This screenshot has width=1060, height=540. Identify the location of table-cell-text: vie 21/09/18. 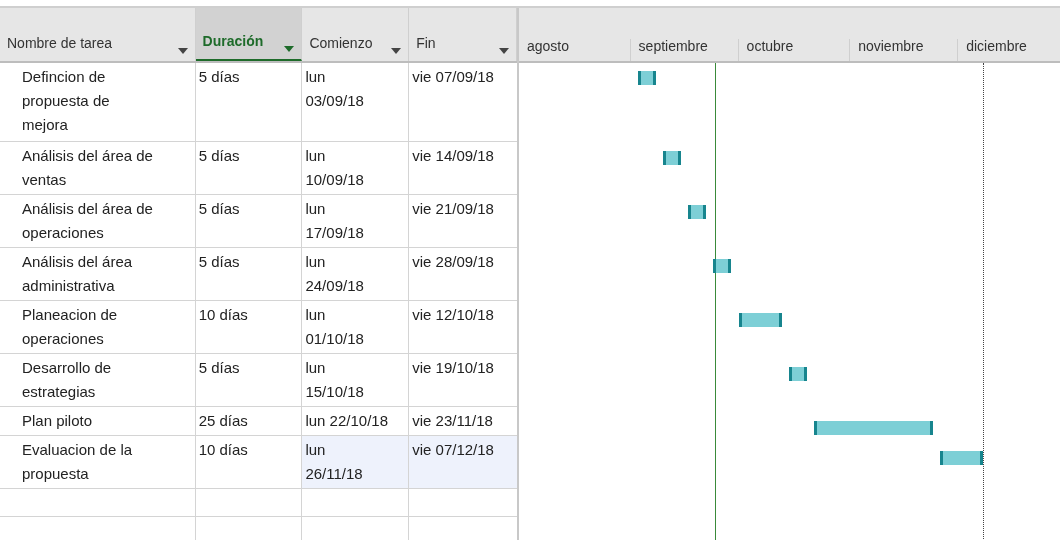
(453, 209).